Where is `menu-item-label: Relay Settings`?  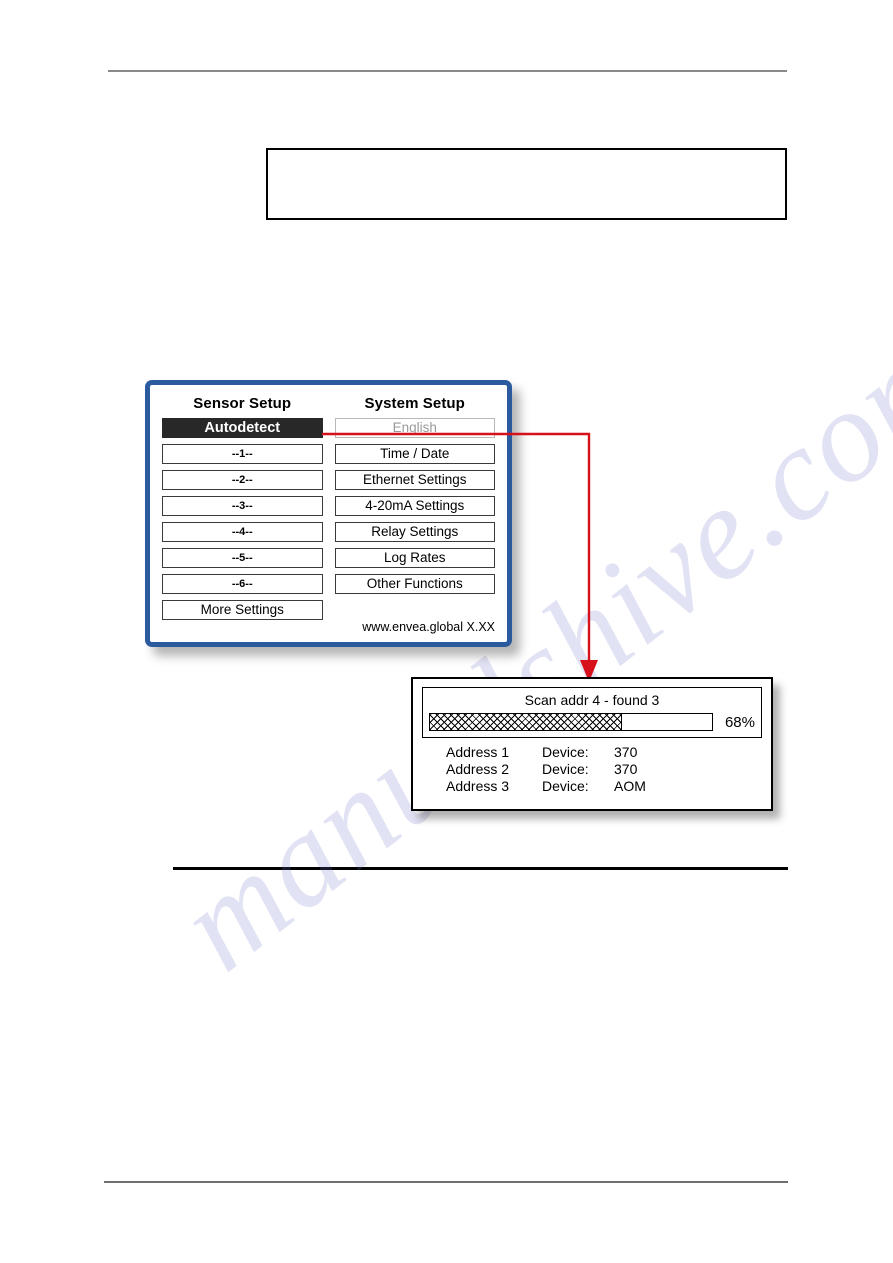
menu-item-label: Relay Settings is located at coordinates (415, 531).